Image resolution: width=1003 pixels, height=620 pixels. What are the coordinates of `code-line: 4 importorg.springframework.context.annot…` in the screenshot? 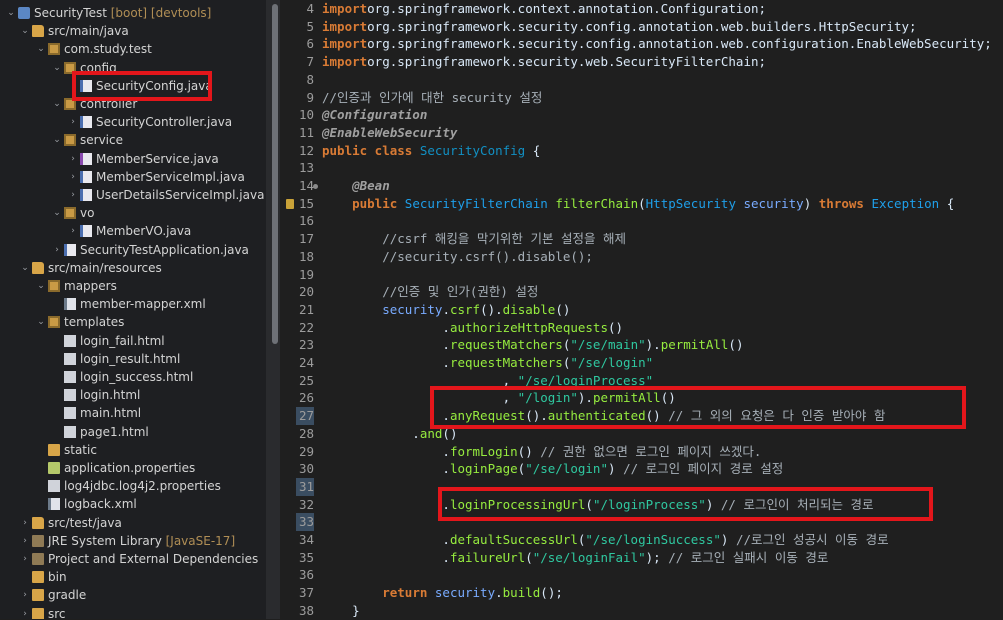 It's located at (641, 9).